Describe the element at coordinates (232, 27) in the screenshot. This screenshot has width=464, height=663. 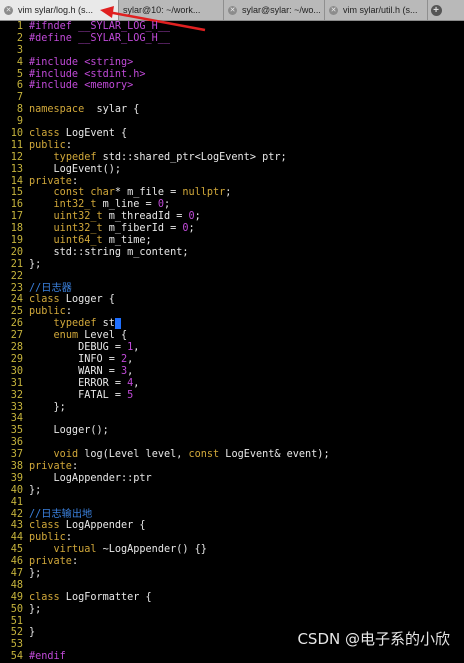
I see `code-line: 1 #ifndef __SYLAR_LOG_H__` at that location.